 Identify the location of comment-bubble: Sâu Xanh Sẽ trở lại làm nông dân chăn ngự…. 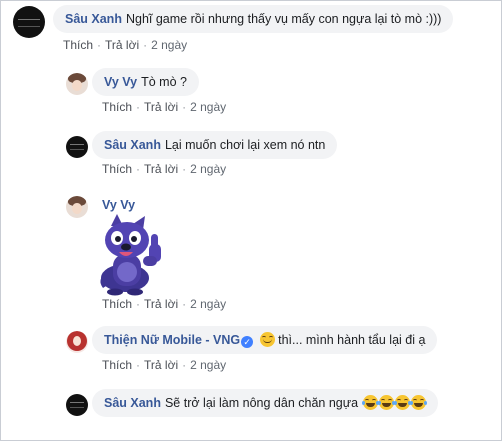
(265, 403).